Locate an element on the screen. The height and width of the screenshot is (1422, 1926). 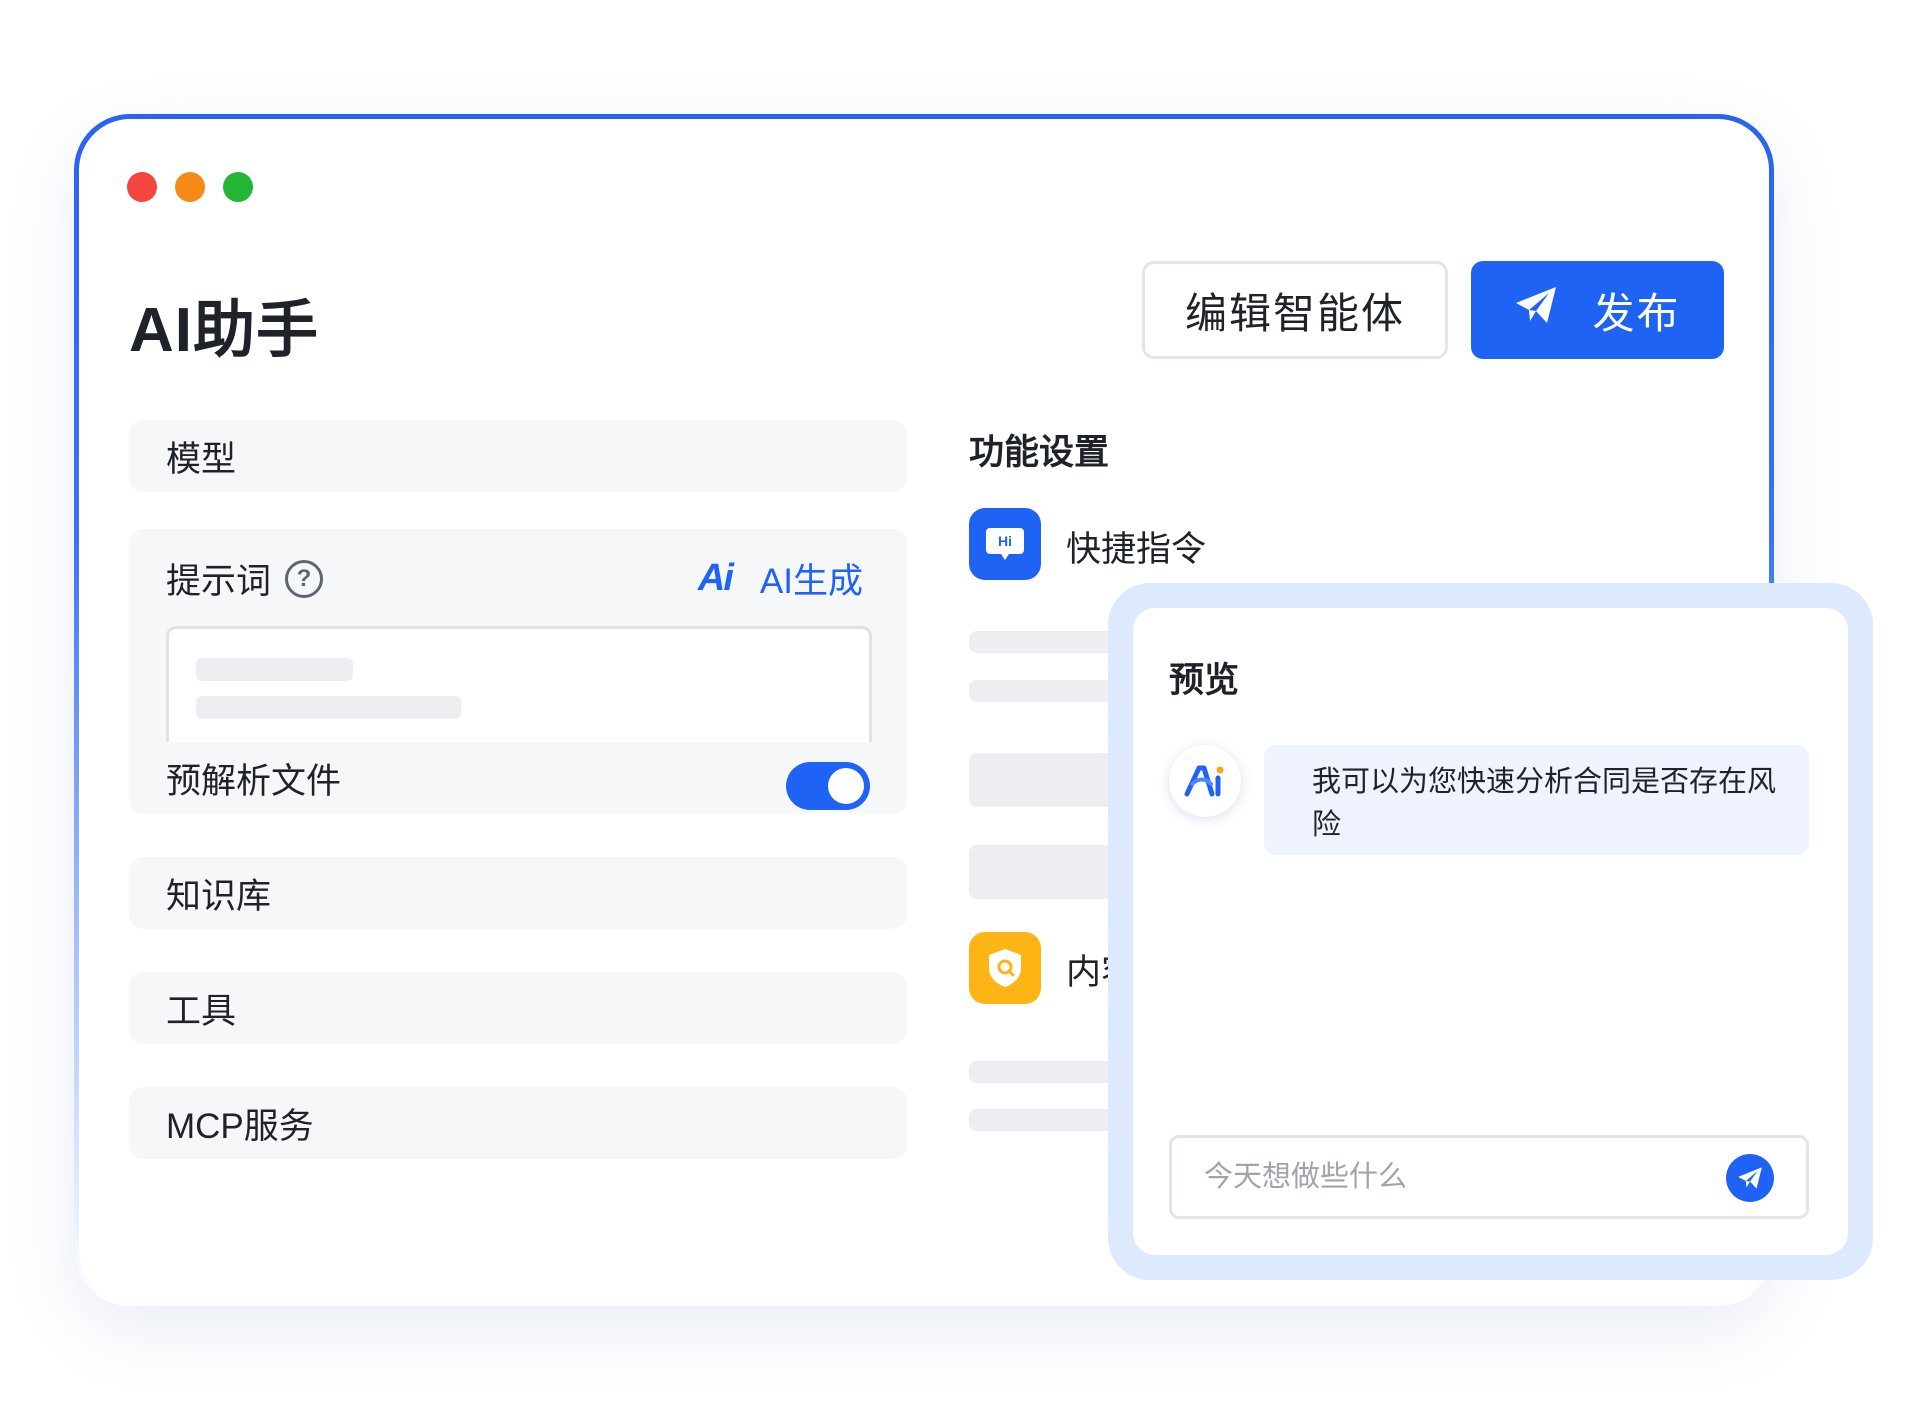
send-button is located at coordinates (1750, 1178).